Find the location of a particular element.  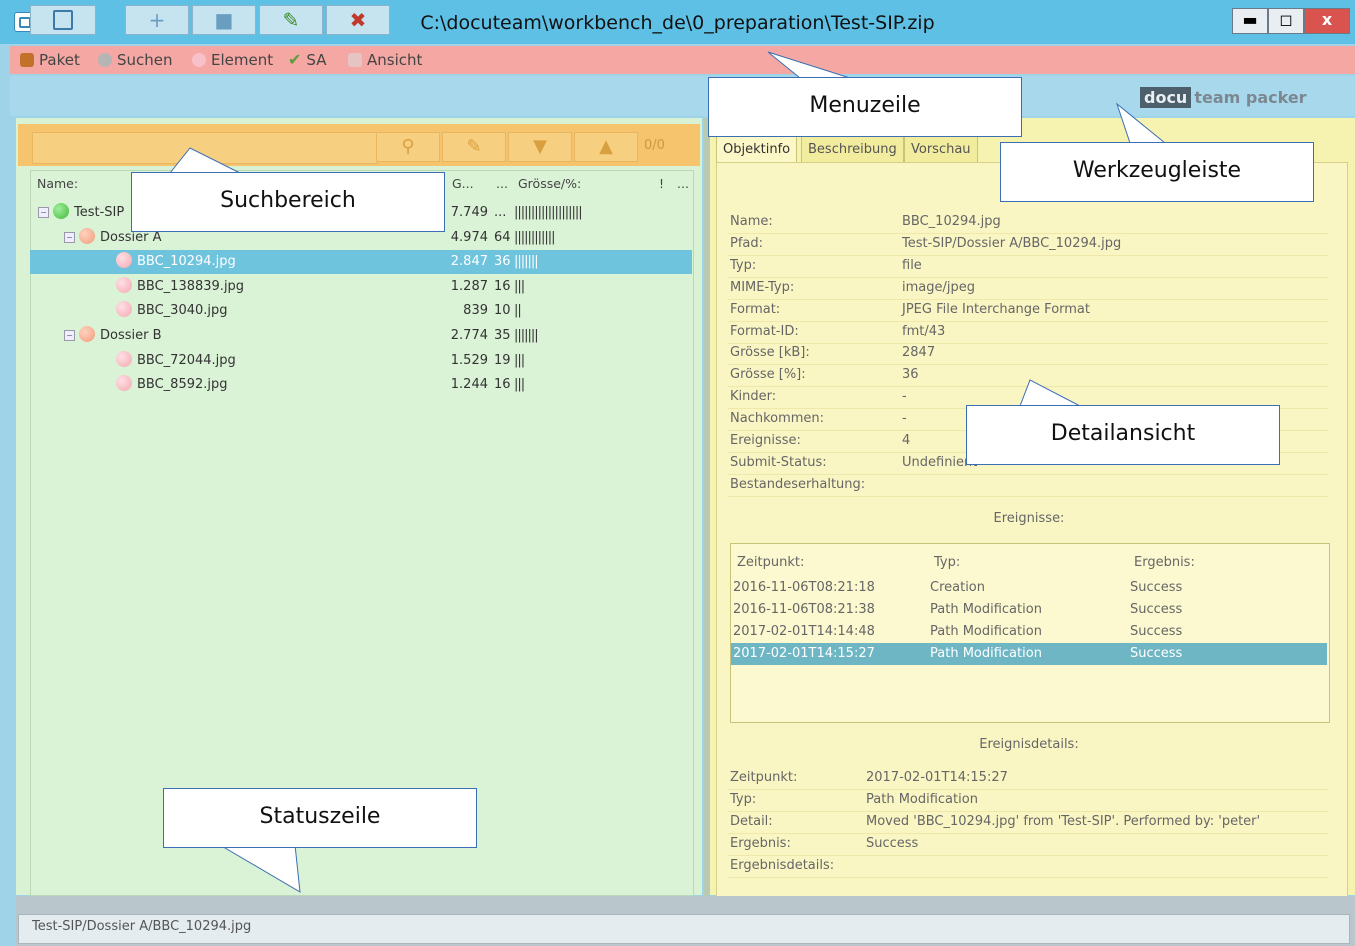

tab-objektinfo: Objektinfo is located at coordinates (757, 149).